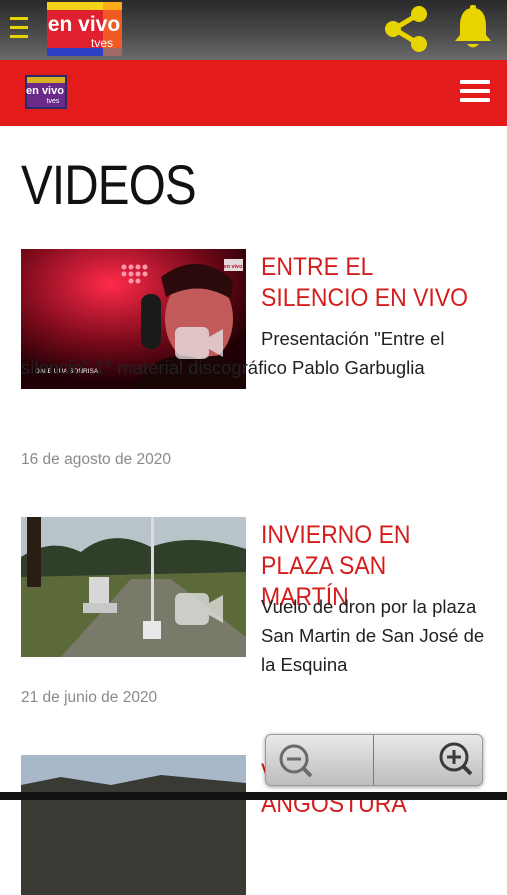 The width and height of the screenshot is (507, 895). I want to click on site-logo: en vivo tves, so click(46, 92).